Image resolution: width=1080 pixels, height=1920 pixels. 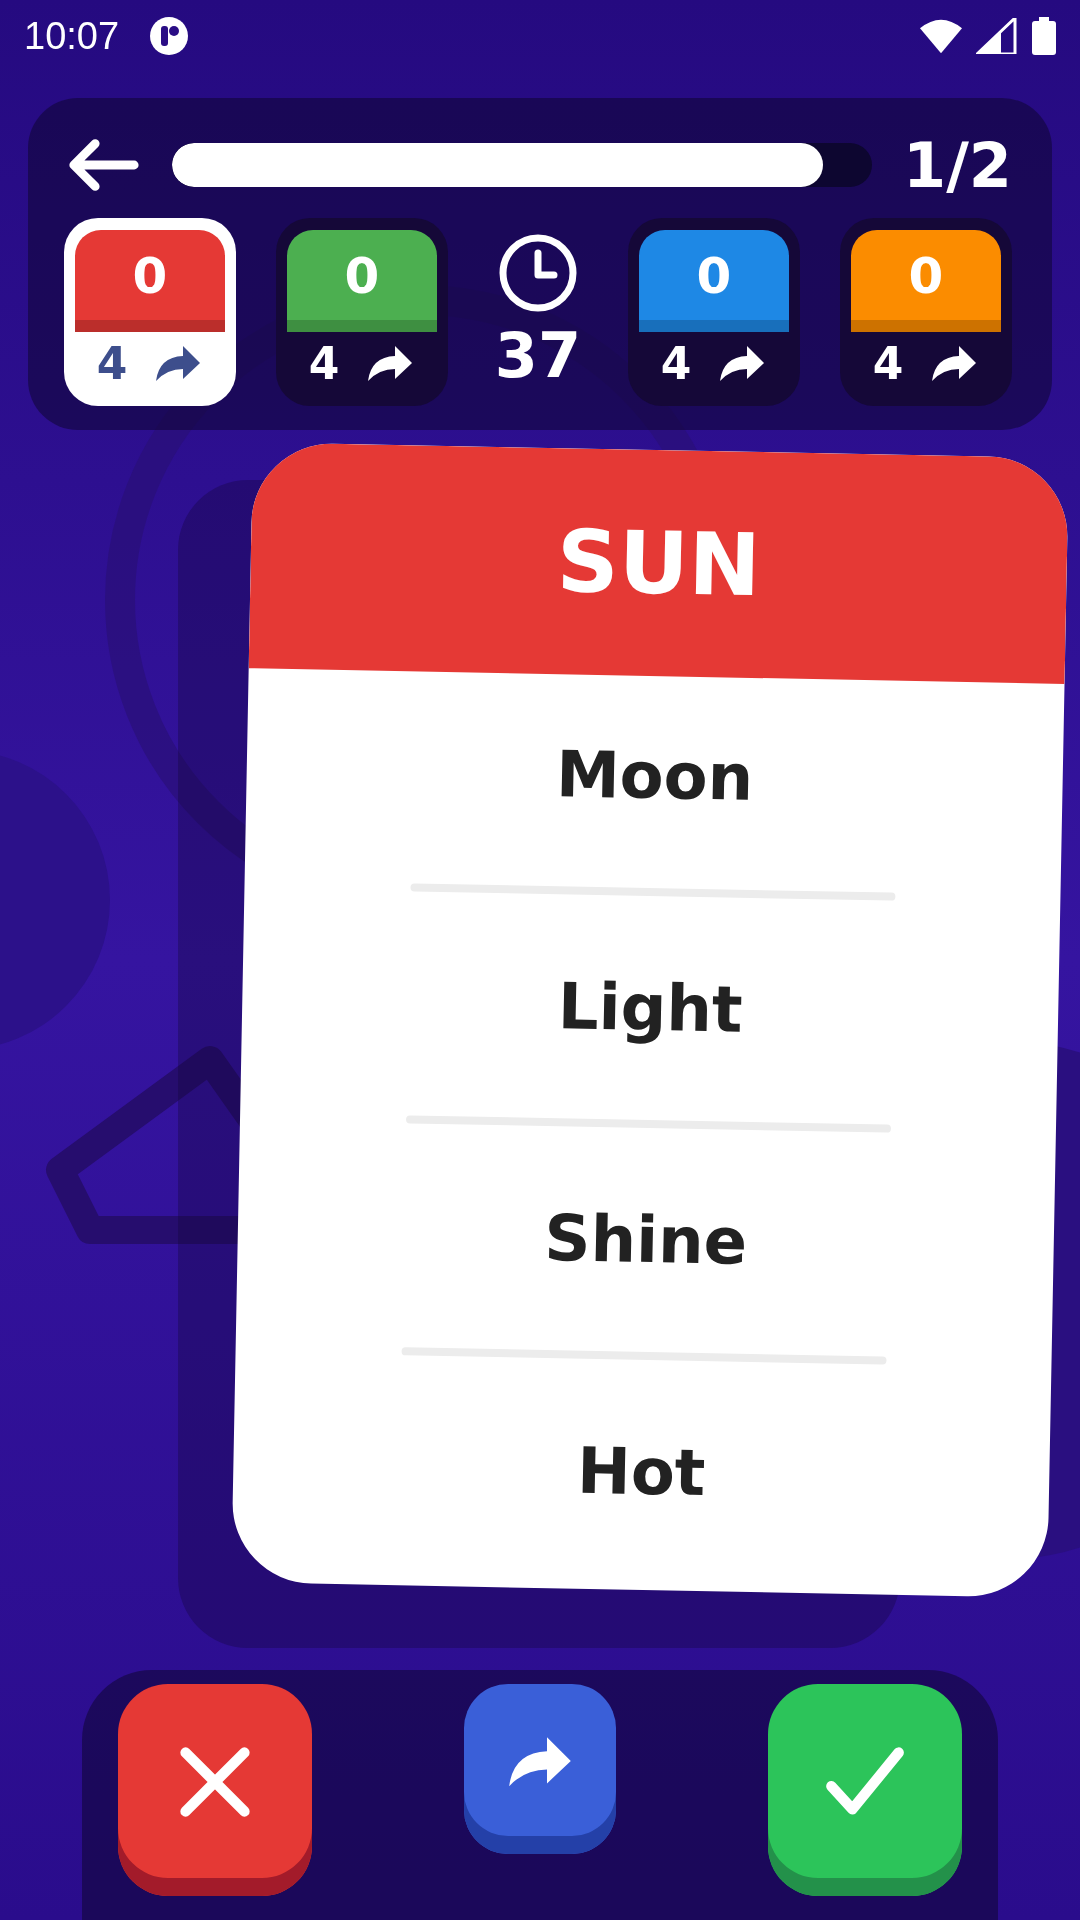 What do you see at coordinates (540, 1769) in the screenshot?
I see `skip-button` at bounding box center [540, 1769].